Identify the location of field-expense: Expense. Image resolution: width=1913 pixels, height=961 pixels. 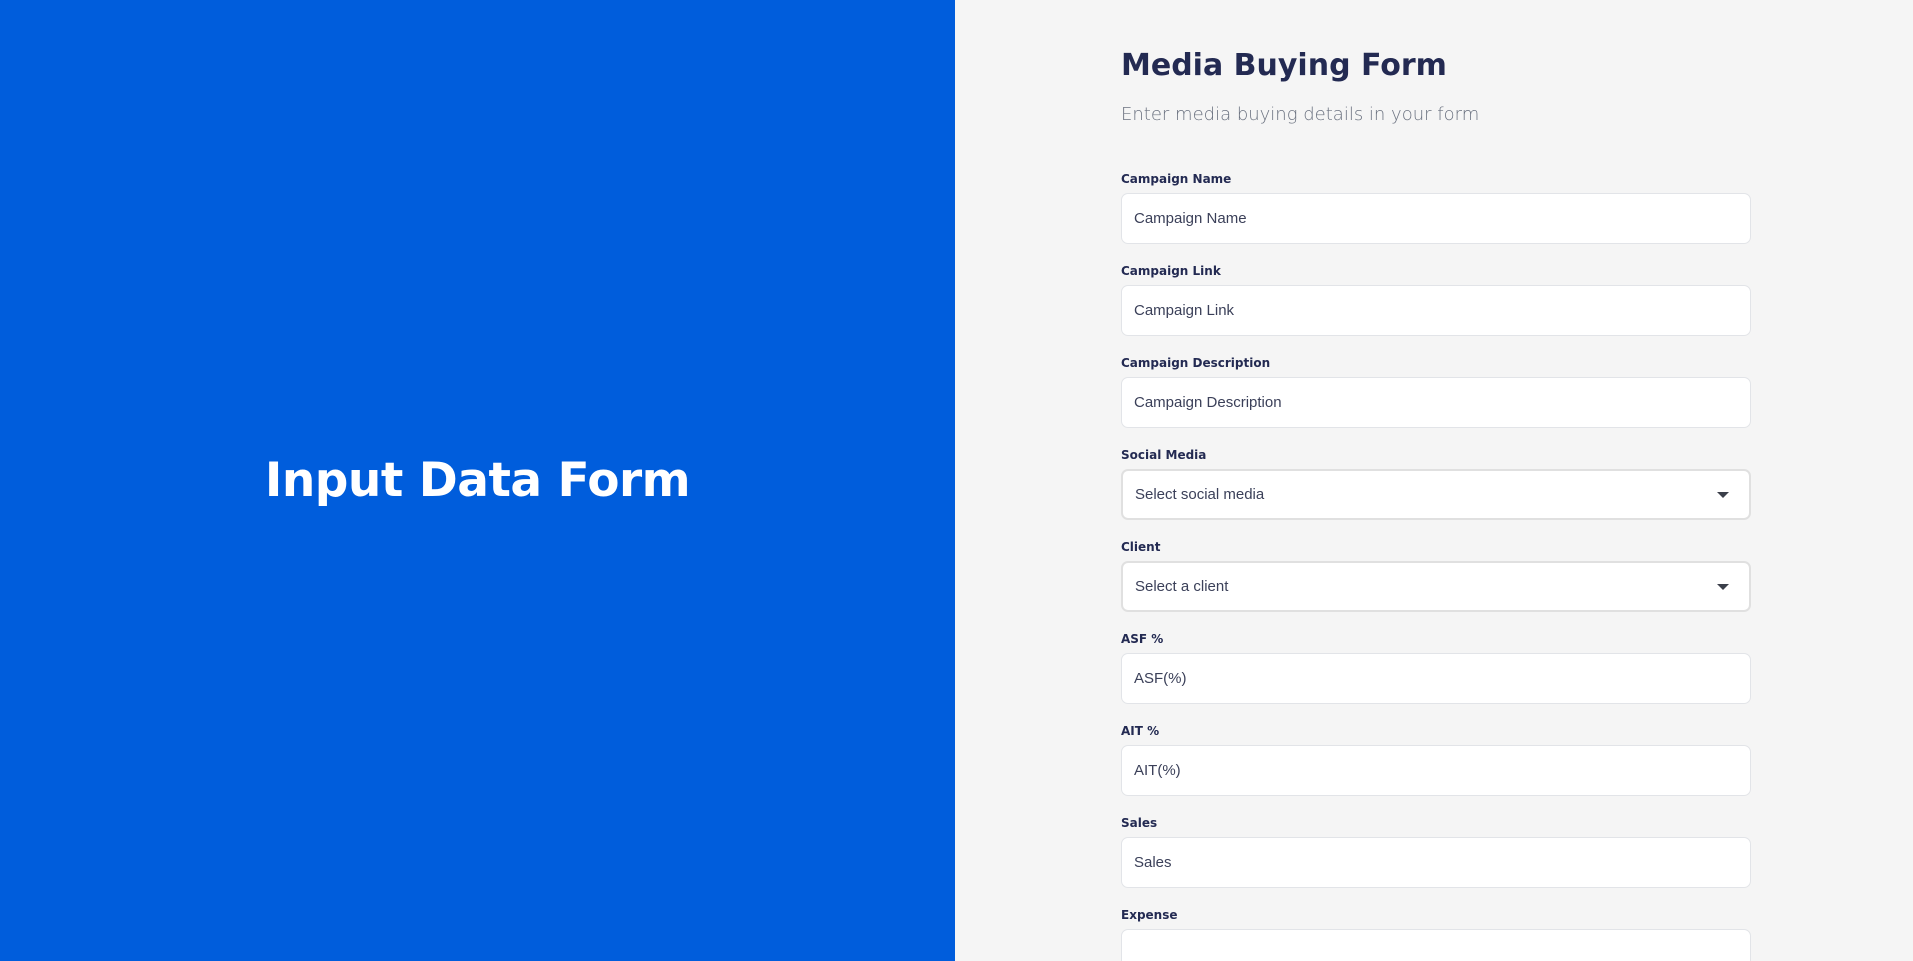
(1436, 934).